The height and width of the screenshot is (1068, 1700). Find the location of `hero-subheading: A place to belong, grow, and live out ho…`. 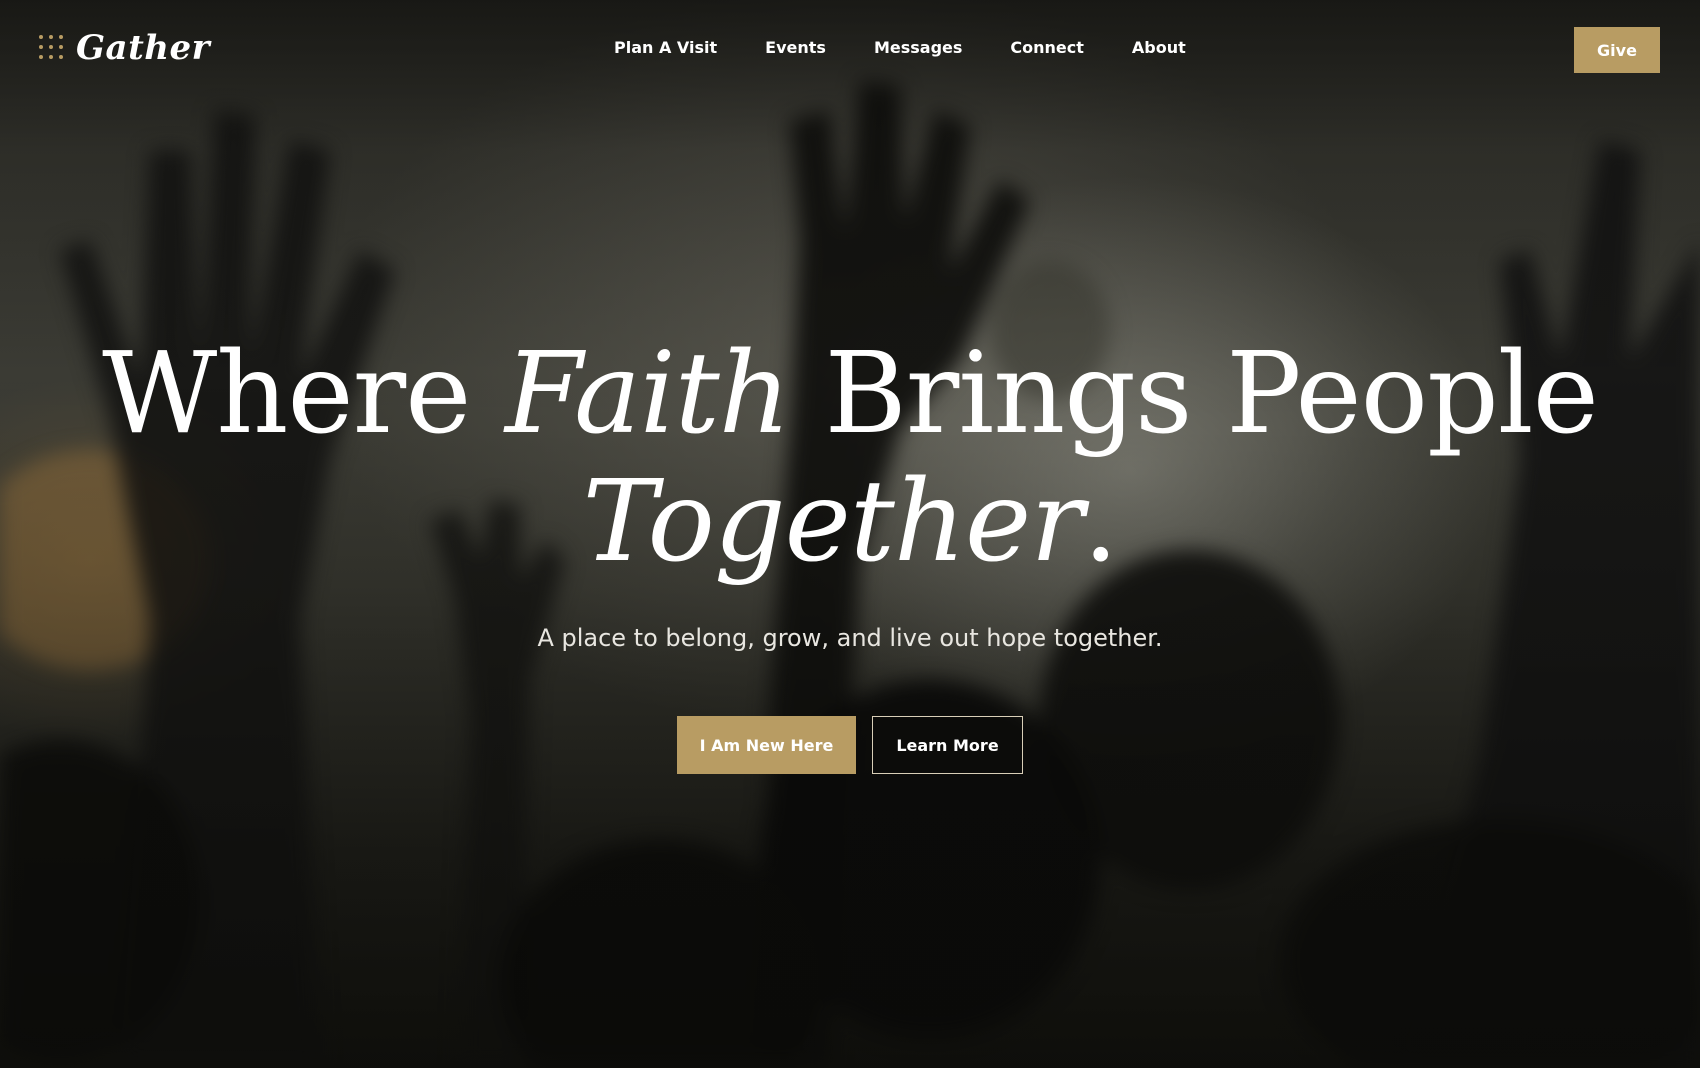

hero-subheading: A place to belong, grow, and live out ho… is located at coordinates (850, 638).